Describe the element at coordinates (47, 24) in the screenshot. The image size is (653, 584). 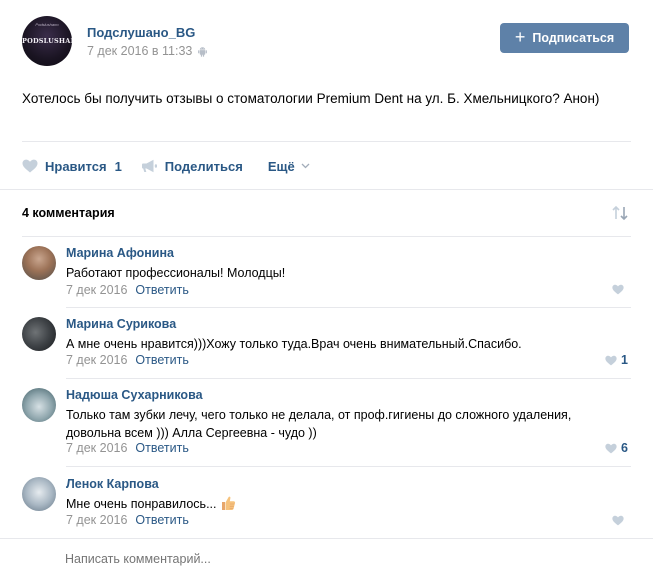
I see `community-logo-small: Podslushano` at that location.